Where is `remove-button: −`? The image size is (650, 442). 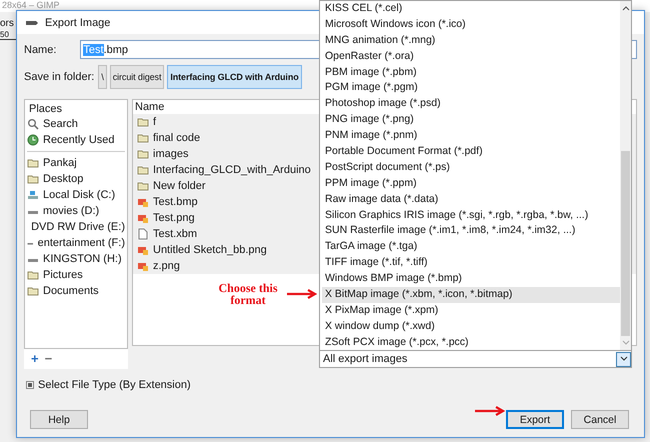 remove-button: − is located at coordinates (48, 359).